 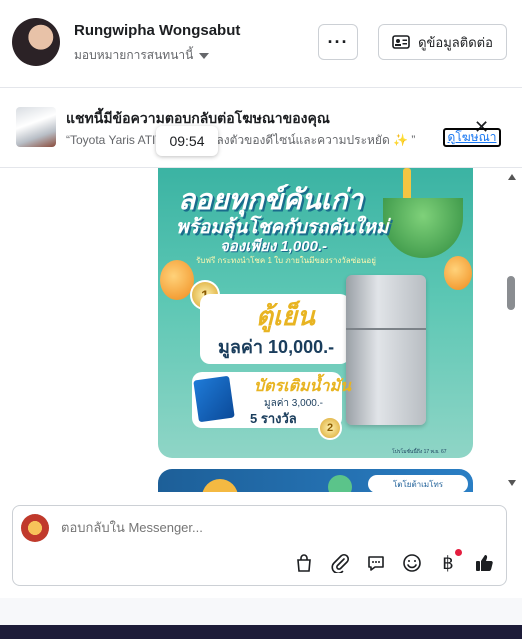 I want to click on emoji-icon, so click(x=412, y=563).